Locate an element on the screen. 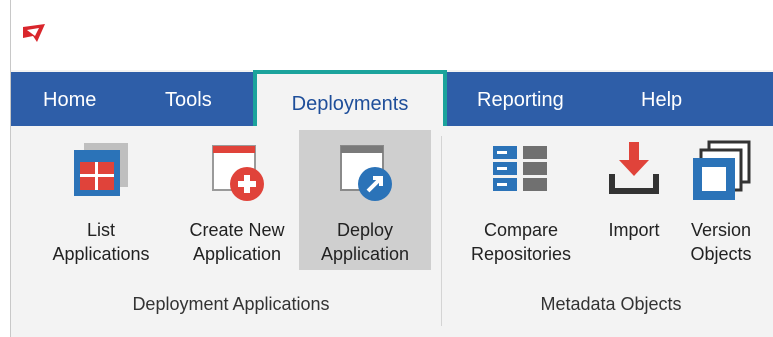 The height and width of the screenshot is (337, 773). app-logo-icon is located at coordinates (34, 33).